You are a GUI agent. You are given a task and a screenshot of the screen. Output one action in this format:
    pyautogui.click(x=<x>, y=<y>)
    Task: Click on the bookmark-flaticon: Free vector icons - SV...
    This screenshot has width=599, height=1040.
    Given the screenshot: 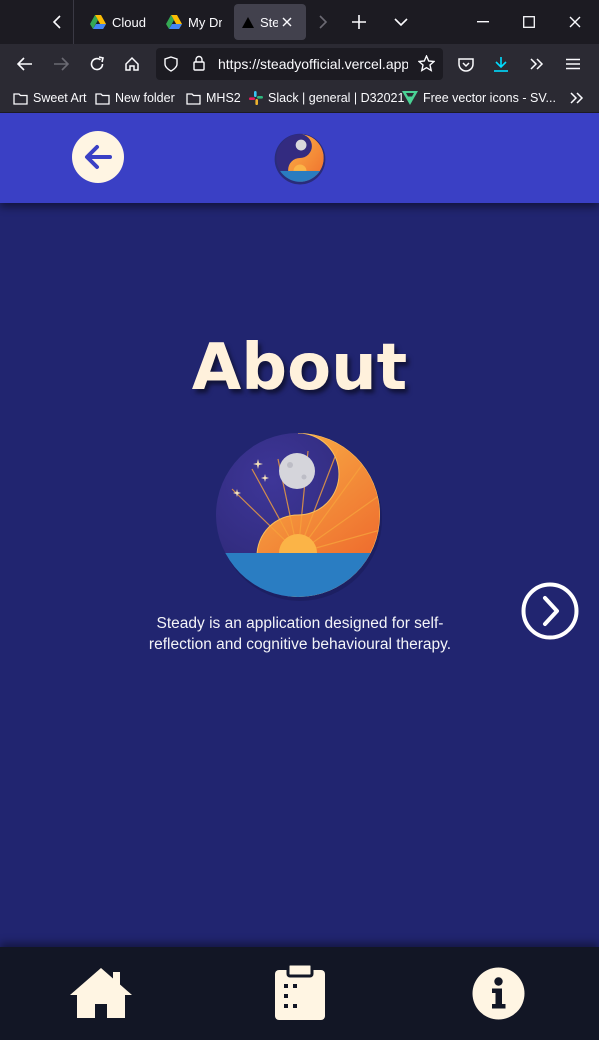 What is the action you would take?
    pyautogui.click(x=479, y=98)
    